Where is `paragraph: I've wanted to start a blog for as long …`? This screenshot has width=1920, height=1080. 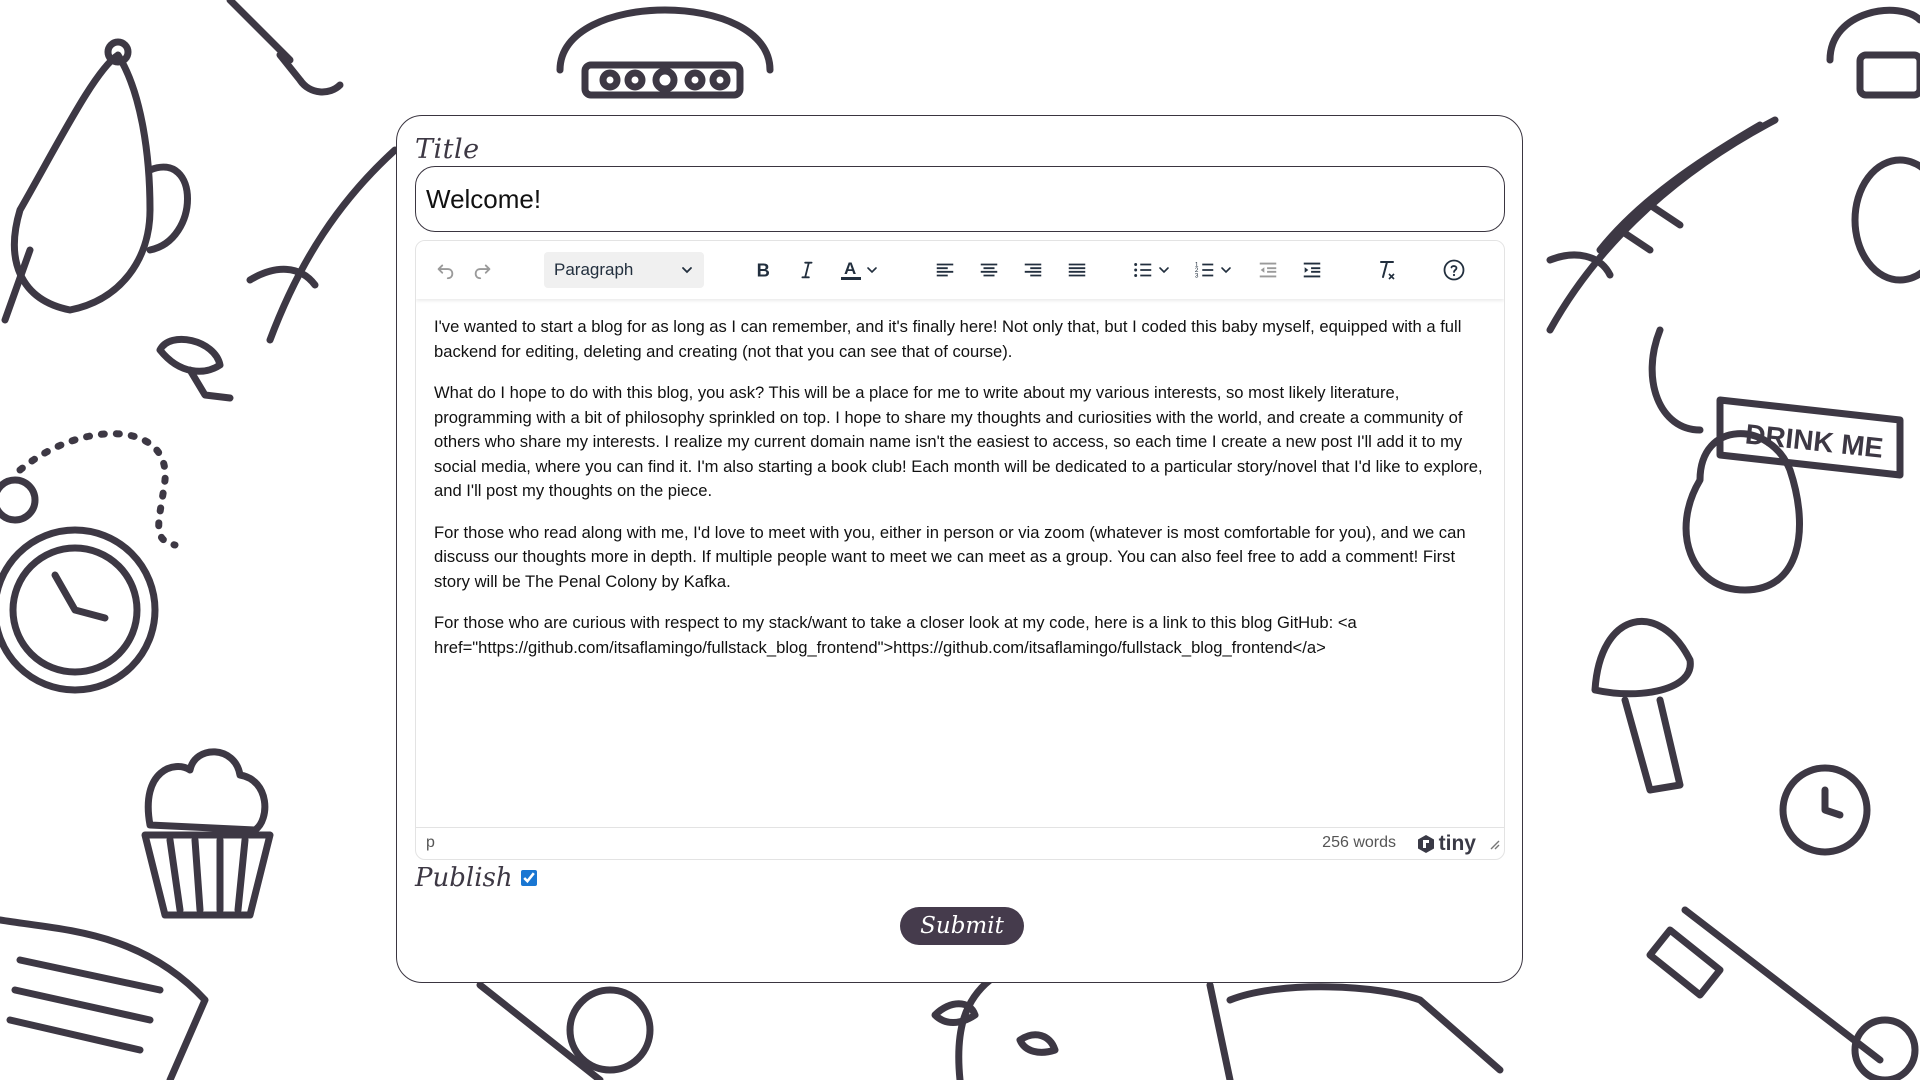
paragraph: I've wanted to start a blog for as long … is located at coordinates (948, 339).